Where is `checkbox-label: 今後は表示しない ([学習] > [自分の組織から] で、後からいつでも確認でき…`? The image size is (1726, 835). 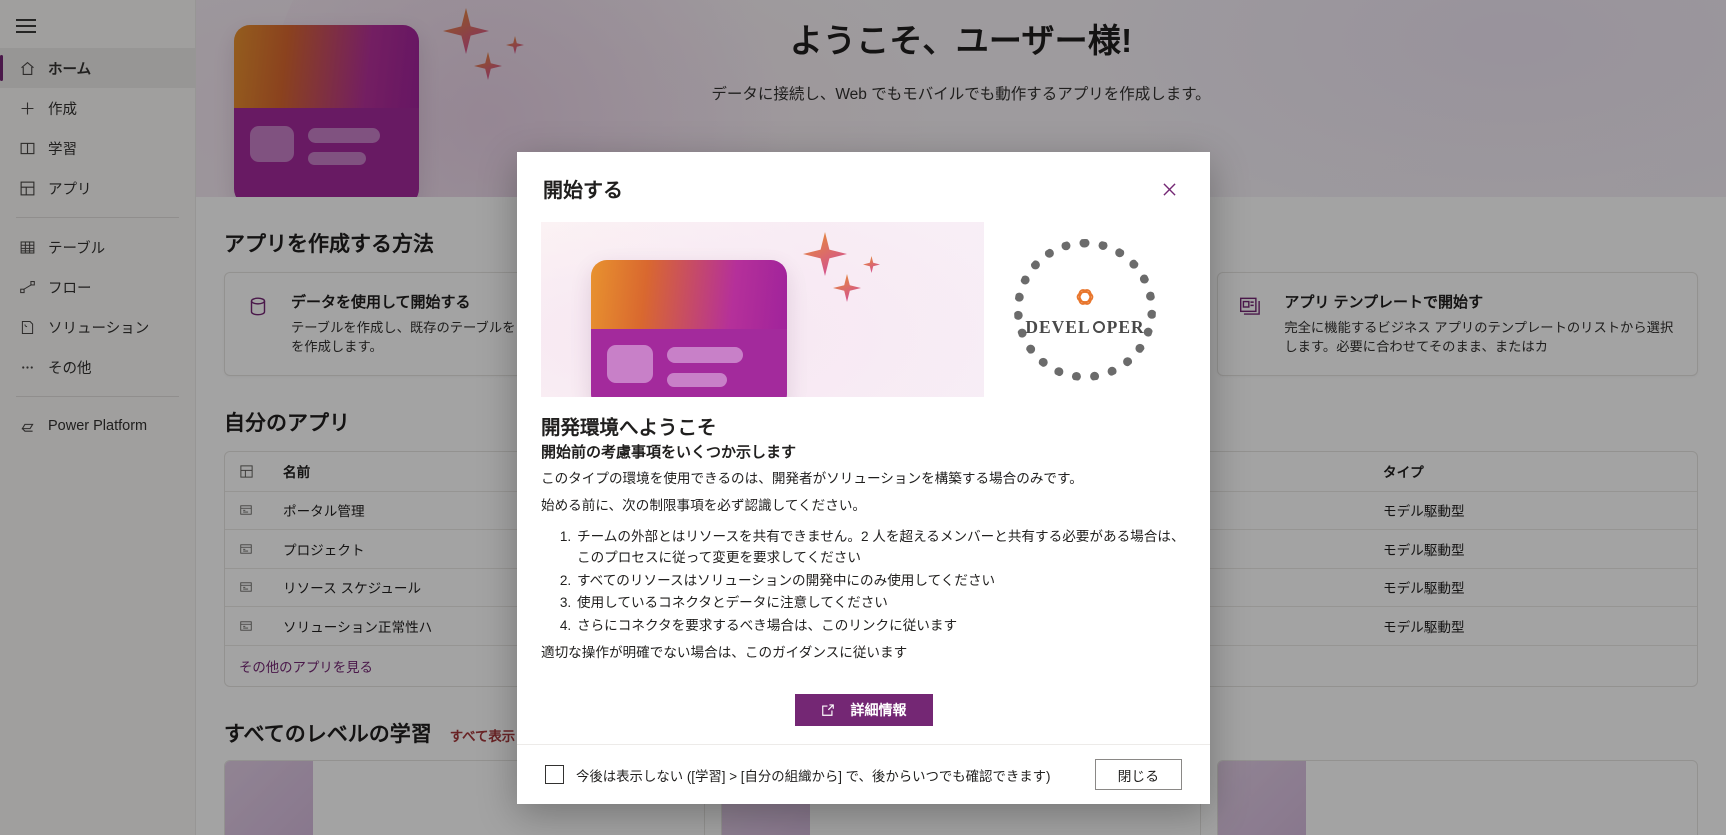 checkbox-label: 今後は表示しない ([学習] > [自分の組織から] で、後からいつでも確認でき… is located at coordinates (813, 776).